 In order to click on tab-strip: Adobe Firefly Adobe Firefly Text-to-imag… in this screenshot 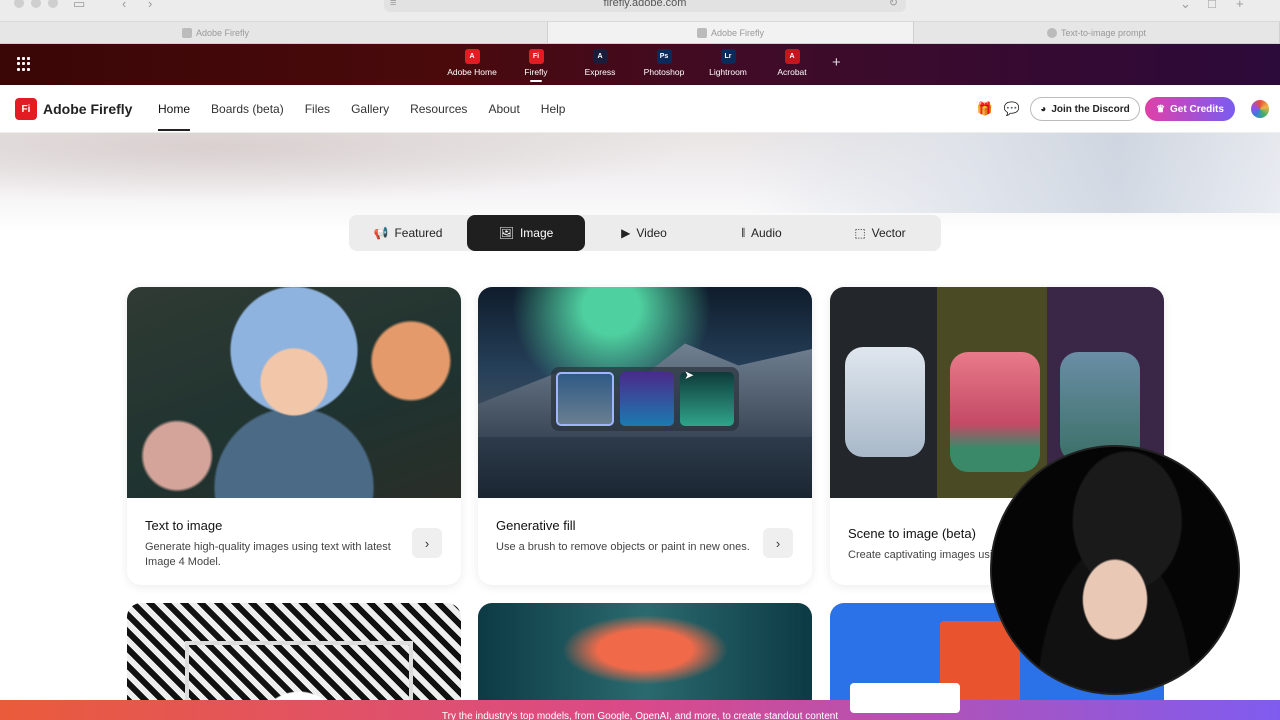, I will do `click(640, 33)`.